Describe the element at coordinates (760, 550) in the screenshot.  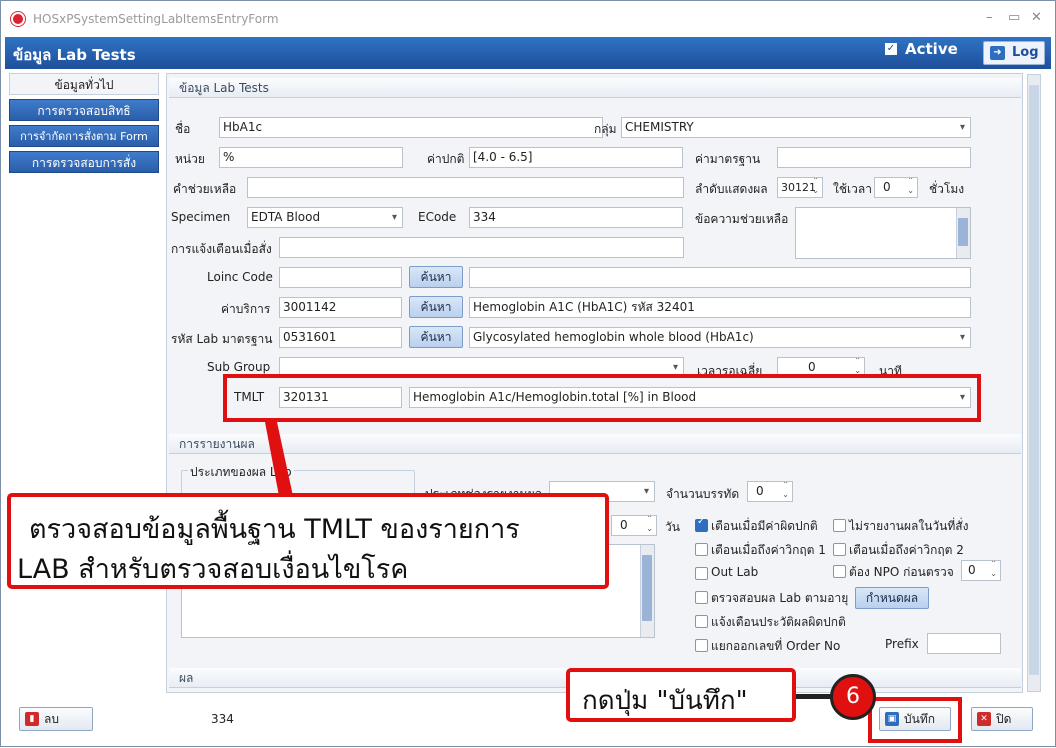
I see `check-critical-1: เตือนเมื่อถึงค่าวิกฤต 1` at that location.